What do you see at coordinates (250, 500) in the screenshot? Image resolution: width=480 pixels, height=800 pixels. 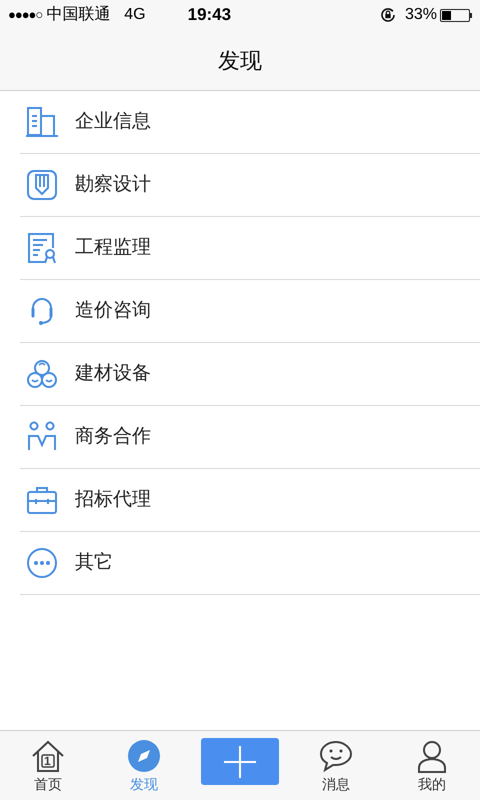 I see `menu-item: 招标代理` at bounding box center [250, 500].